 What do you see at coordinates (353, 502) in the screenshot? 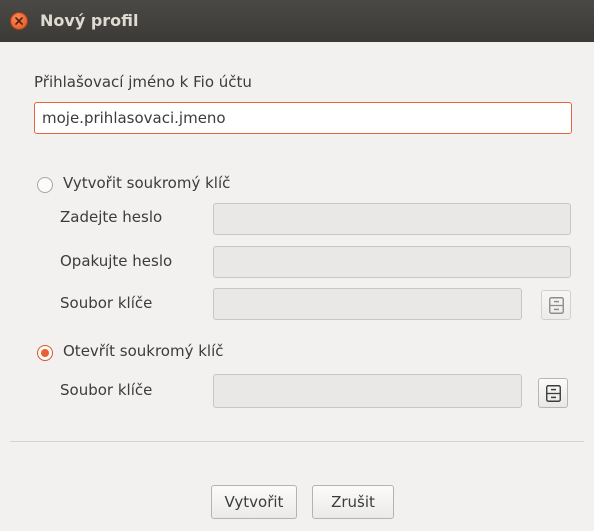
I see `cancel-button: Zrušit` at bounding box center [353, 502].